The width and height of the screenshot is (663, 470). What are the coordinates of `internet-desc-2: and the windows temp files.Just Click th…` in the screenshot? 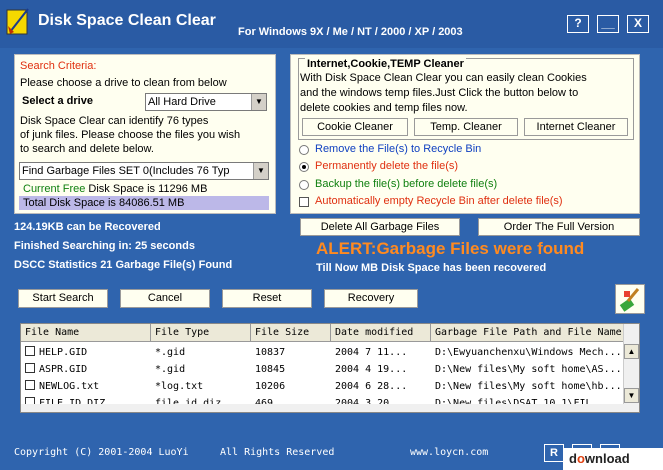 It's located at (439, 93).